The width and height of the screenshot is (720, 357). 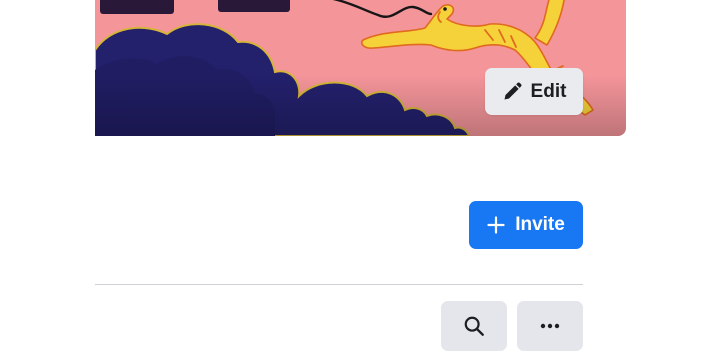 What do you see at coordinates (548, 91) in the screenshot?
I see `edit-label: Edit` at bounding box center [548, 91].